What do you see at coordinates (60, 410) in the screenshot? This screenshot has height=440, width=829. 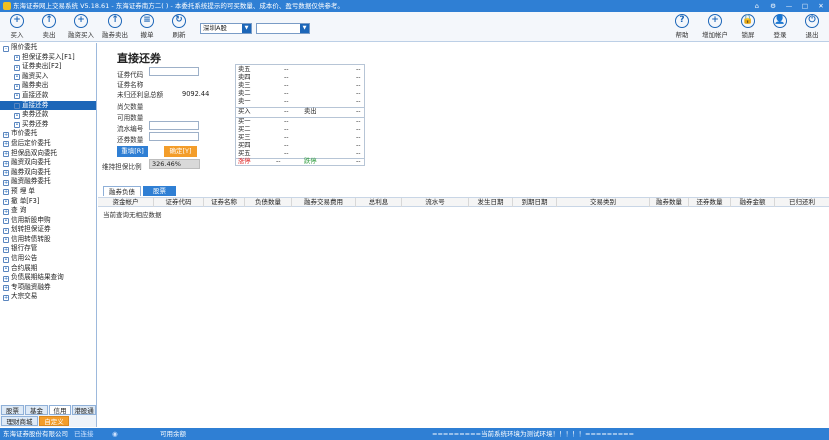 I see `tab-credit: 信用` at bounding box center [60, 410].